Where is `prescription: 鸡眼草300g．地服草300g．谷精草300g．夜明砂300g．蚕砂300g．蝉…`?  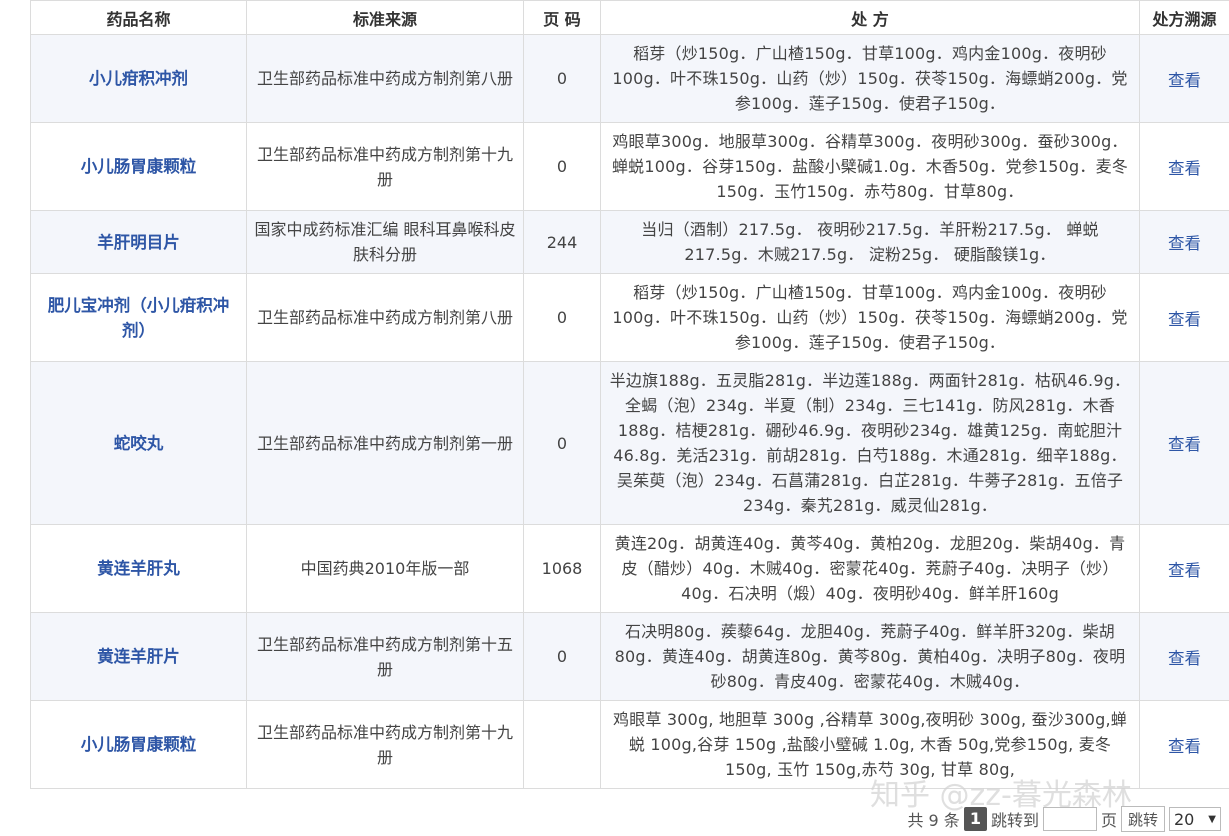
prescription: 鸡眼草300g．地服草300g．谷精草300g．夜明砂300g．蚕砂300g．蝉… is located at coordinates (870, 166).